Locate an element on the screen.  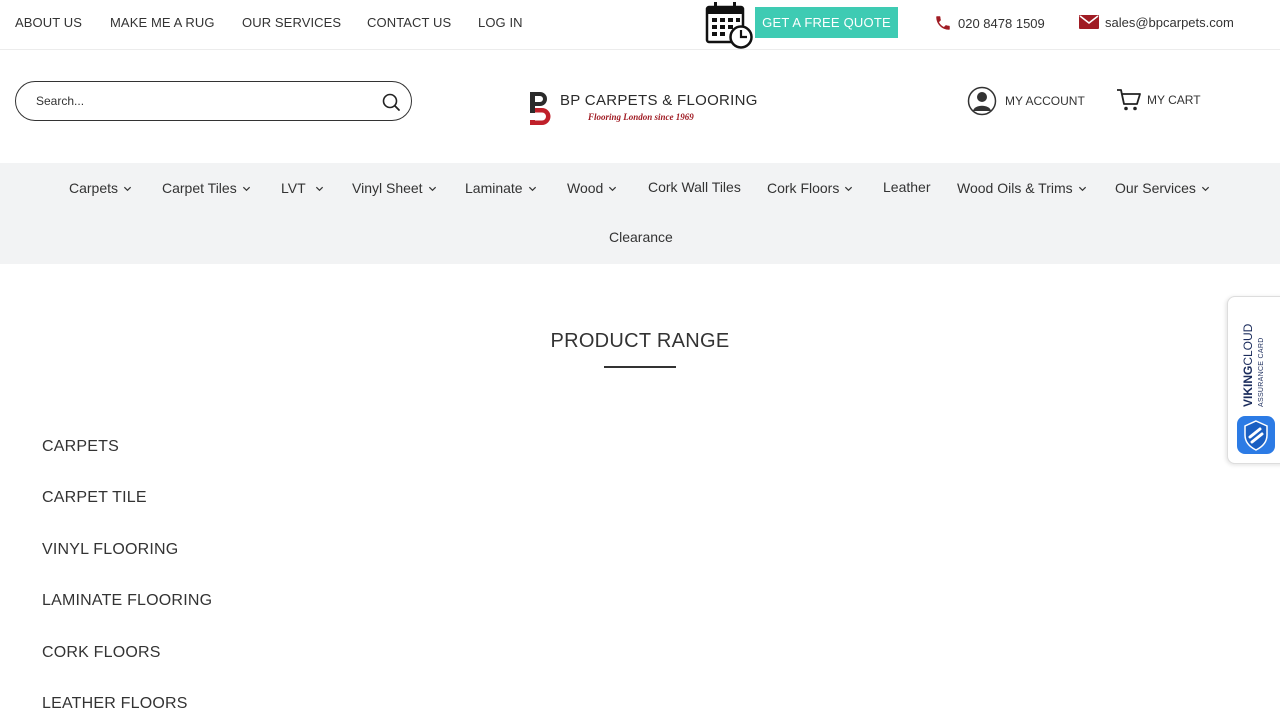
product-range-item: CARPET TILE is located at coordinates (94, 498).